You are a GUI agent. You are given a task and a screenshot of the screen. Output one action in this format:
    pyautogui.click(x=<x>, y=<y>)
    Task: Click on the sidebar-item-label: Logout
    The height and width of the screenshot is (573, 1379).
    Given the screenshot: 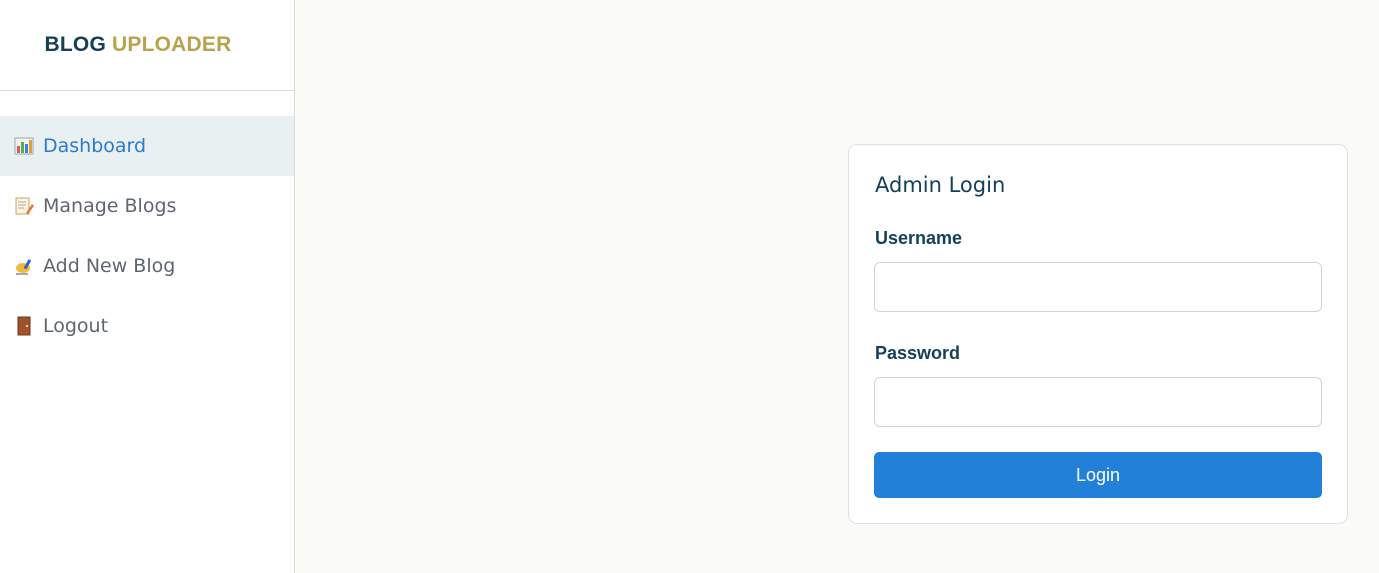 What is the action you would take?
    pyautogui.click(x=76, y=326)
    